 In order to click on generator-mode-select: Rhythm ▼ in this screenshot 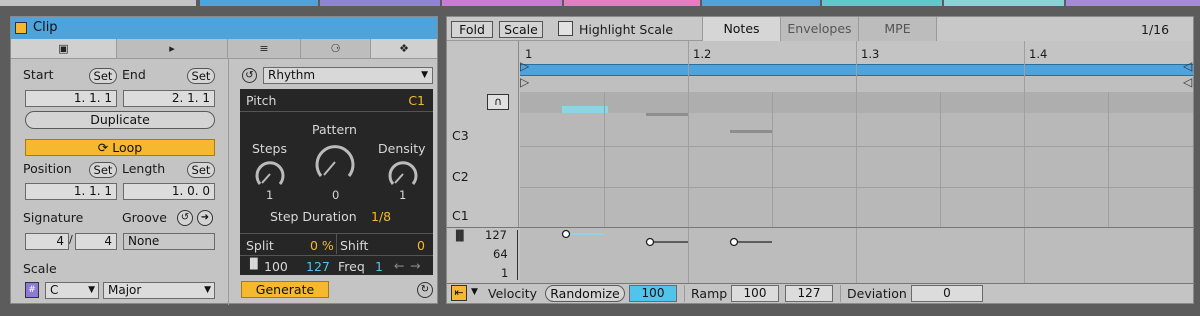, I will do `click(348, 75)`.